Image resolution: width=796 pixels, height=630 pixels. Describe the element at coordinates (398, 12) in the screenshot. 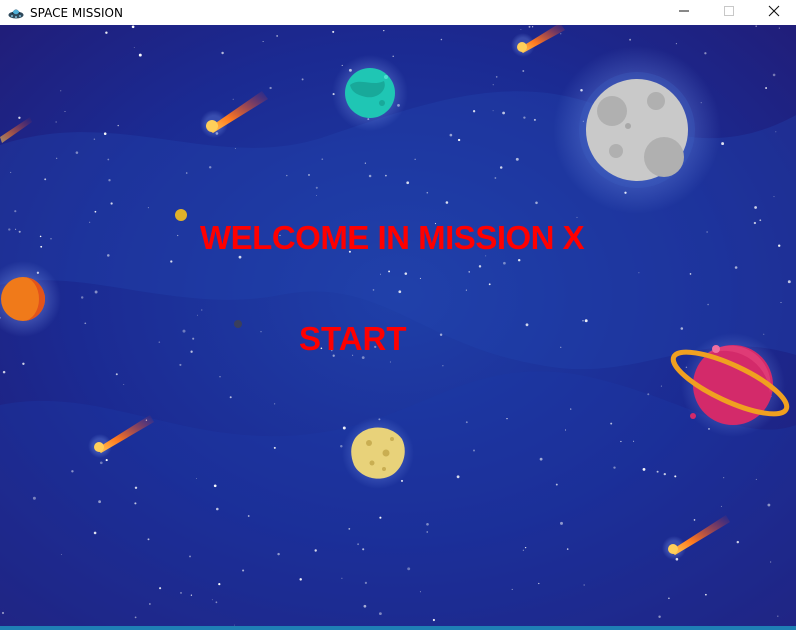

I see `title-bar: SPACE MISSION` at that location.